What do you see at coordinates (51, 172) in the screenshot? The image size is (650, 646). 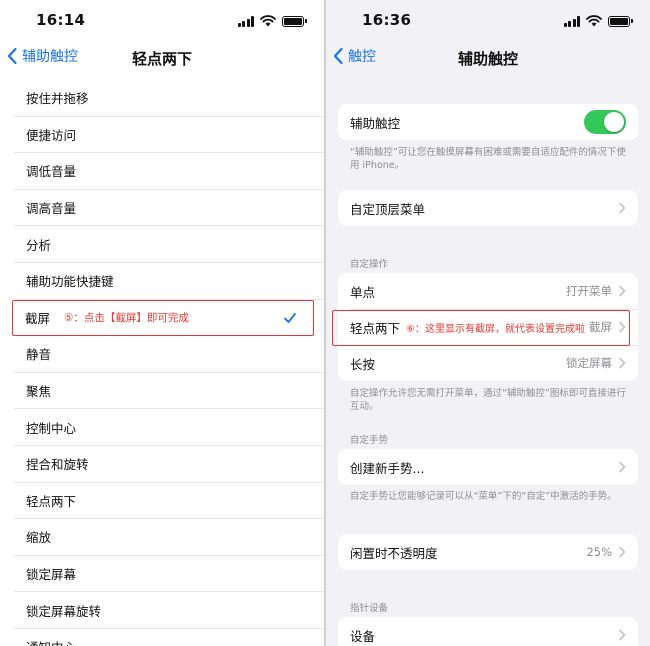 I see `action-list-item-label: 调低音量` at bounding box center [51, 172].